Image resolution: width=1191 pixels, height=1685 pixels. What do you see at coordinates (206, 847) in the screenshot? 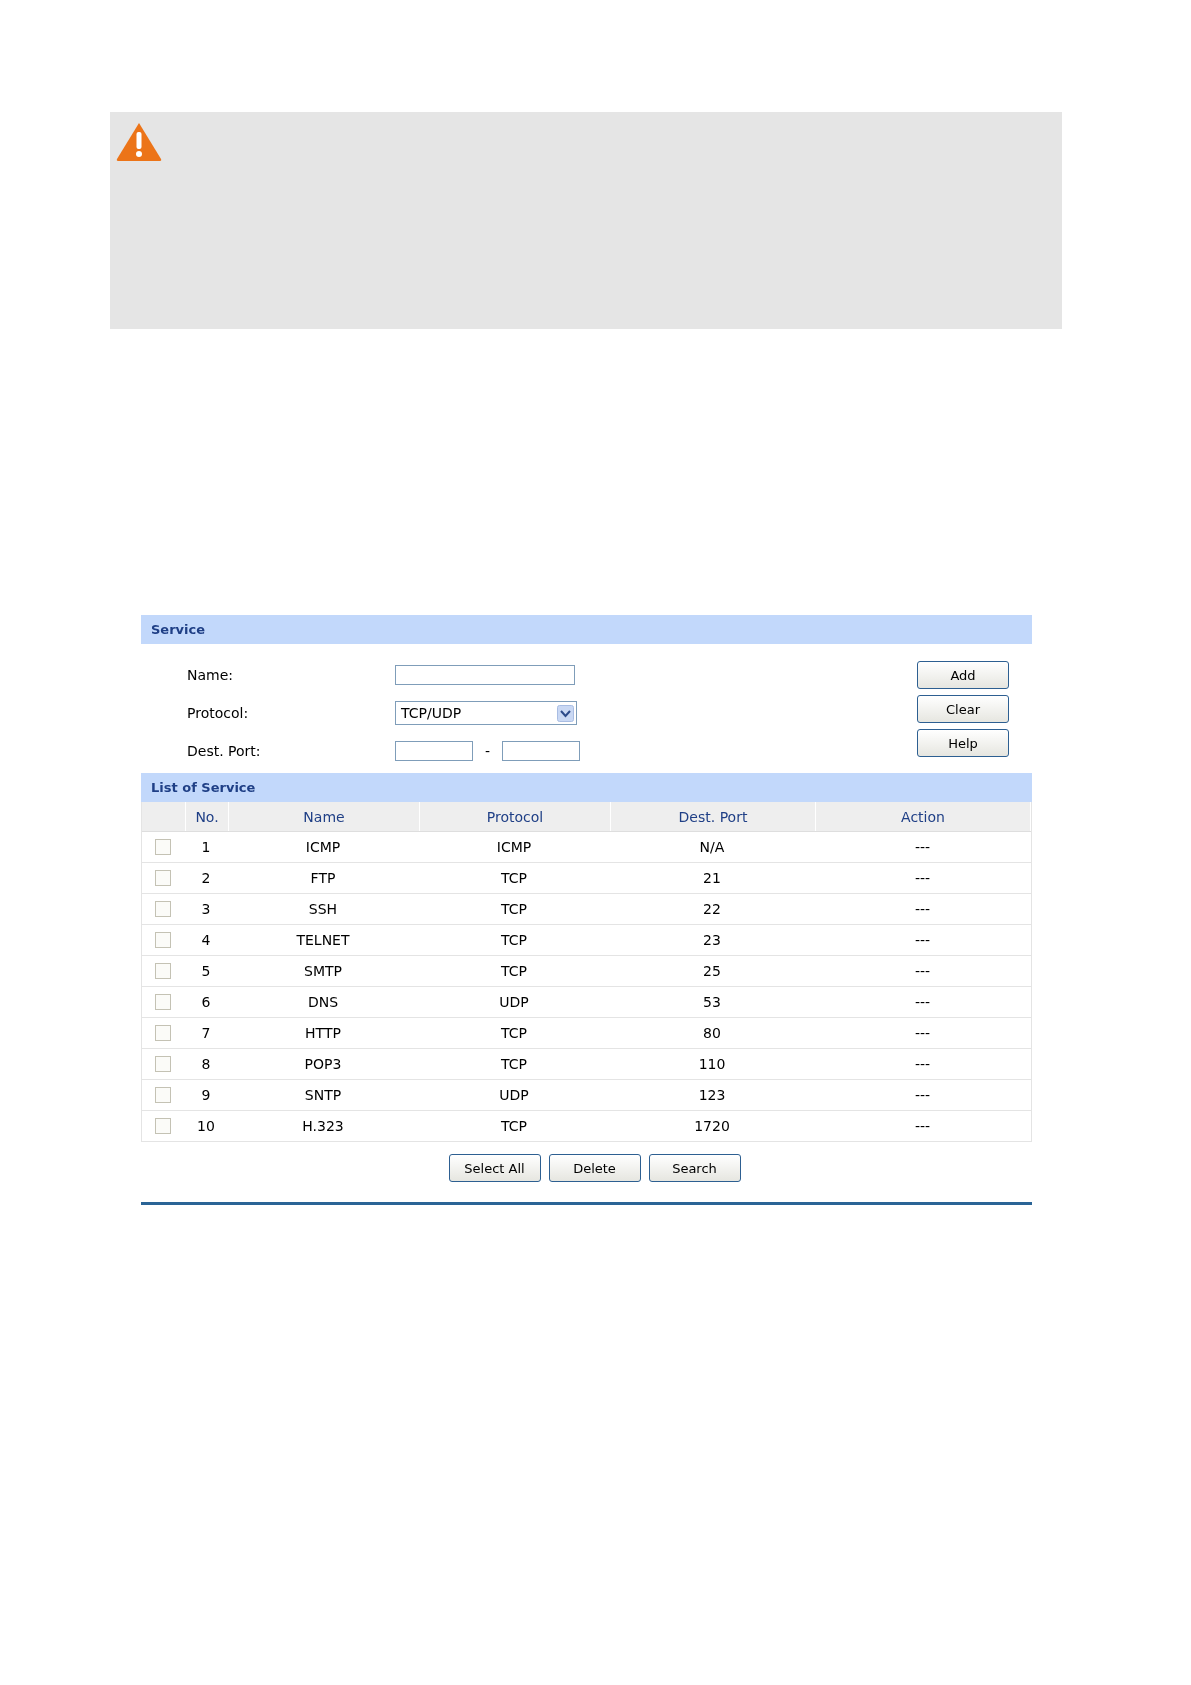
I see `table-cell: 1` at bounding box center [206, 847].